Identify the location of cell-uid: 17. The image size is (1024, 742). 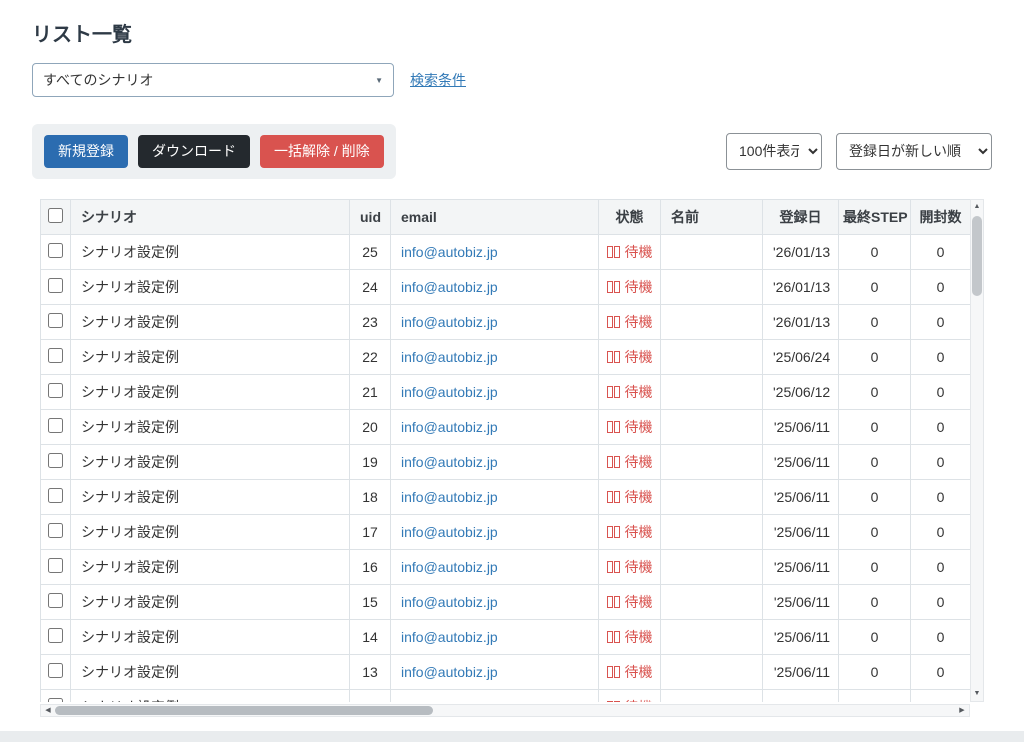
(370, 531).